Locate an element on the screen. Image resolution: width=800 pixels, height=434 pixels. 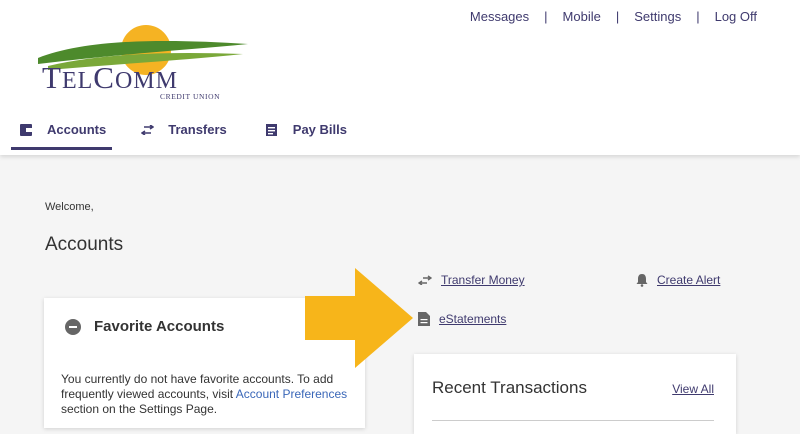
nav-accounts: Accounts is located at coordinates (62, 134).